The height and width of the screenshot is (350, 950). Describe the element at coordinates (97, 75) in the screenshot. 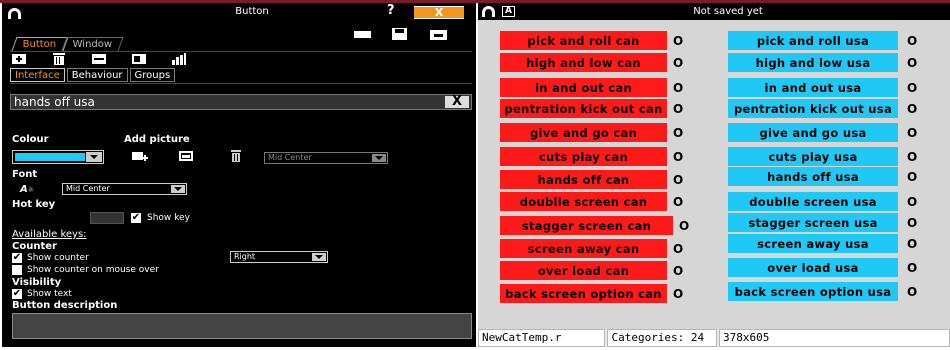

I see `tab-behaviour: Behaviour` at that location.